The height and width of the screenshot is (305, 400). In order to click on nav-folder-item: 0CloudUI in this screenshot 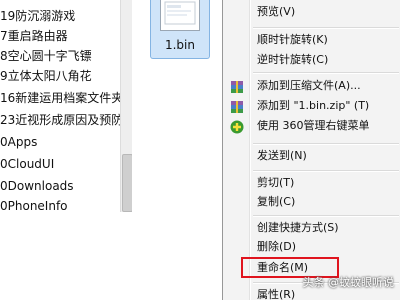, I will do `click(27, 164)`.